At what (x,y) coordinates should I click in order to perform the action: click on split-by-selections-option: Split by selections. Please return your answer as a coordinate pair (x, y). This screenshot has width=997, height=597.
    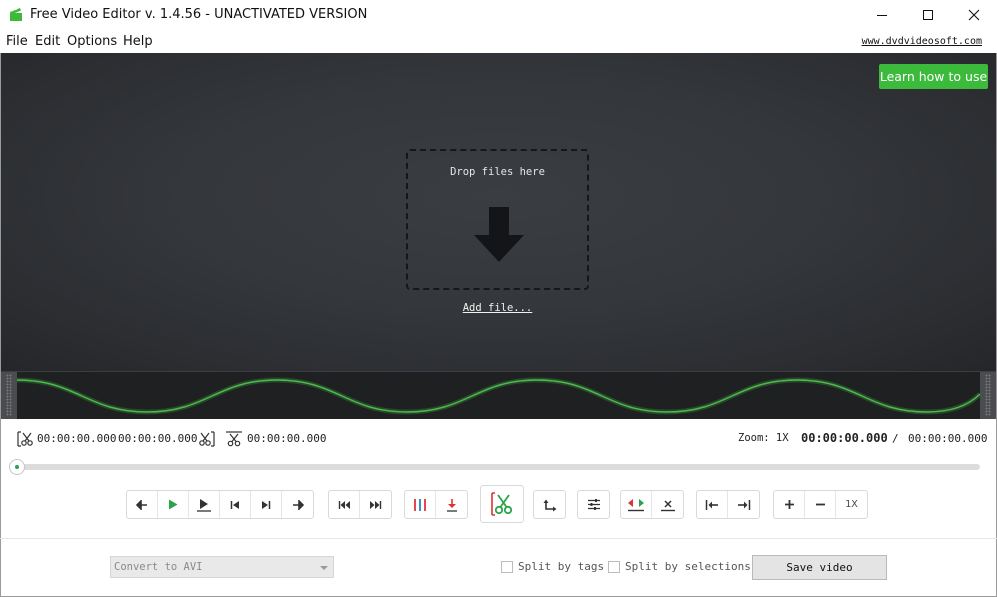
    Looking at the image, I should click on (679, 566).